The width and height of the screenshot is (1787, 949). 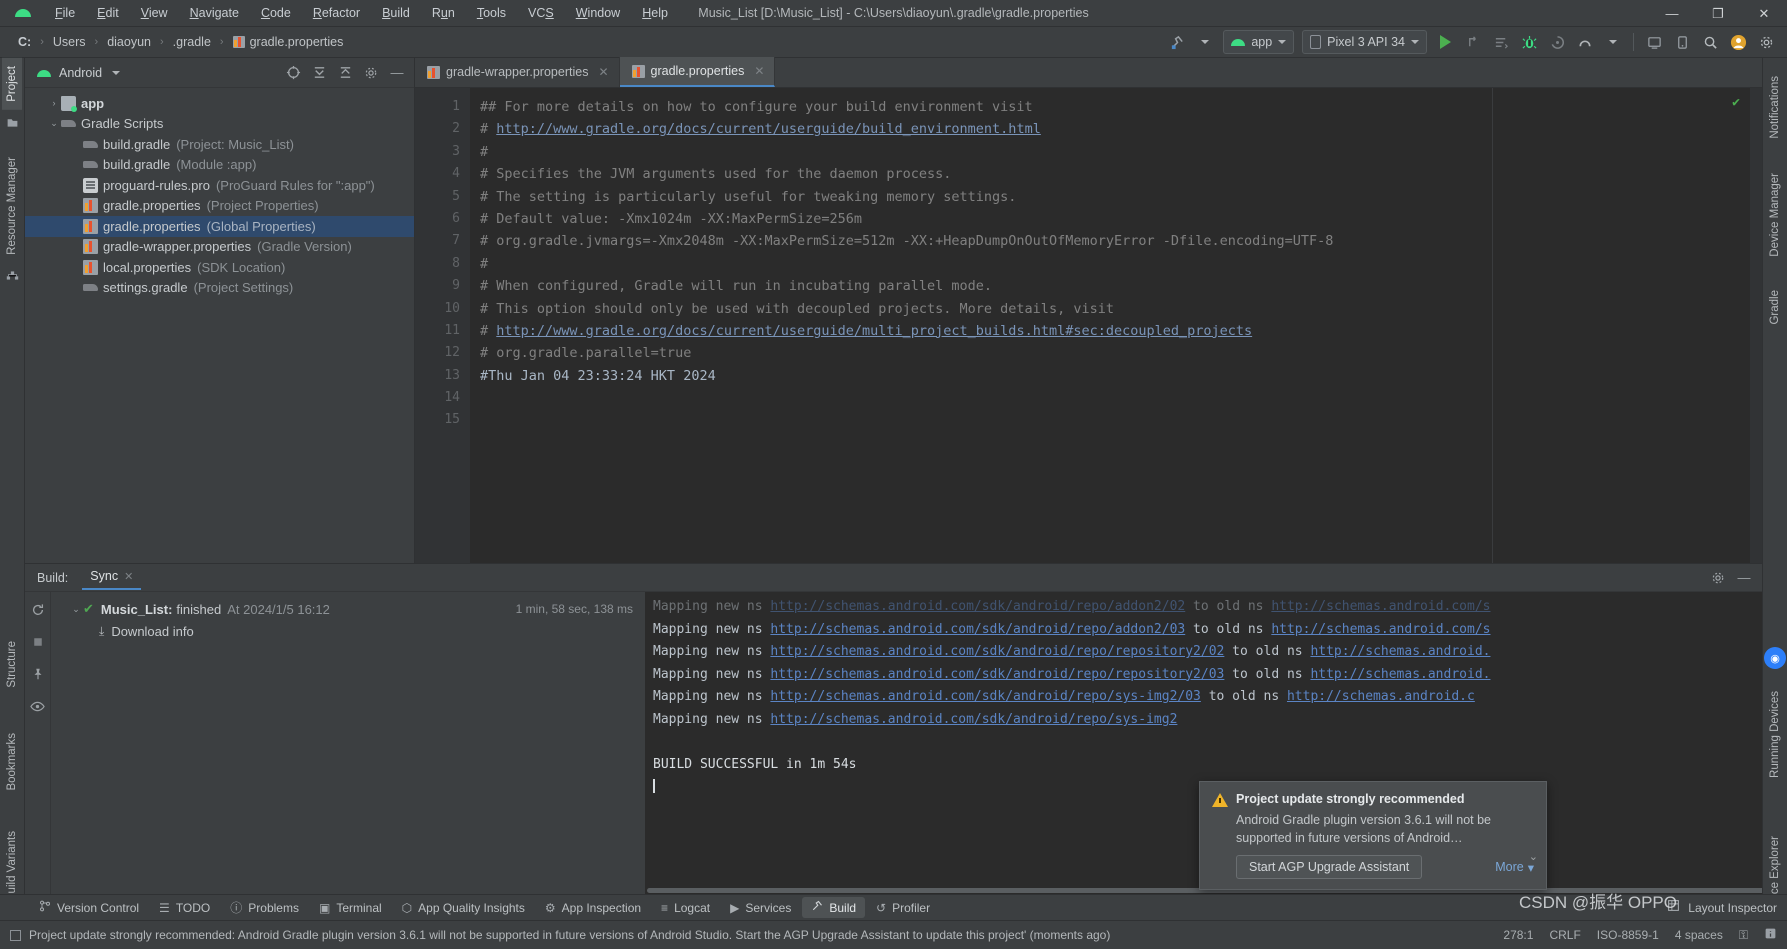 I want to click on console-link: http://schemas.android.c, so click(x=1381, y=696).